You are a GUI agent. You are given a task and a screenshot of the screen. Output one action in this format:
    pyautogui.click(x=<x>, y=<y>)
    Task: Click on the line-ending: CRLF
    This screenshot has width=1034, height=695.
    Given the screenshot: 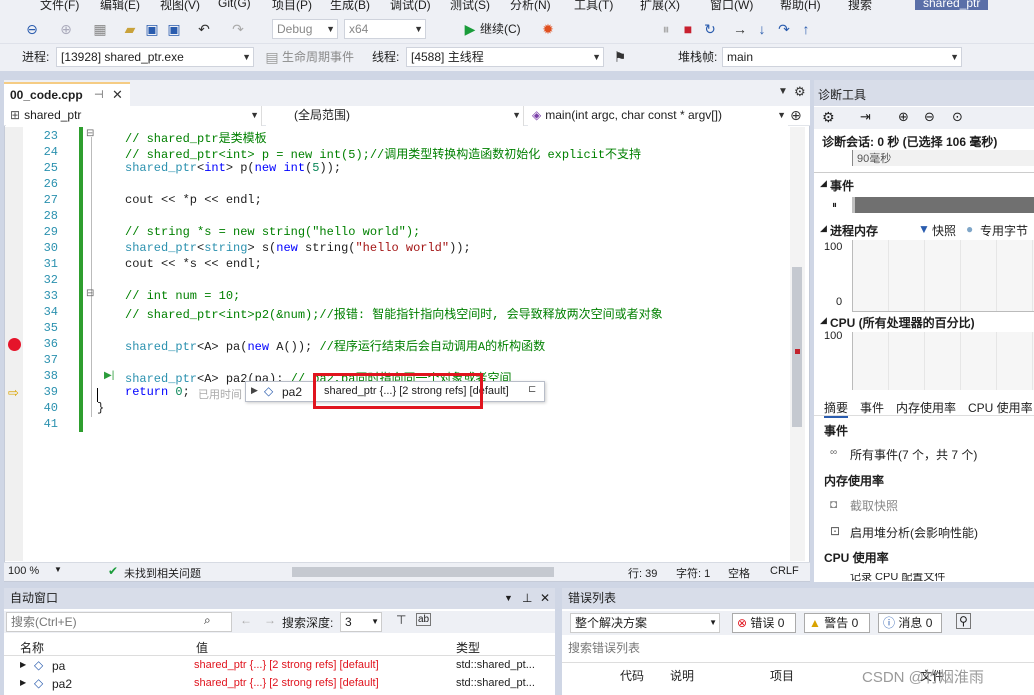 What is the action you would take?
    pyautogui.click(x=784, y=571)
    